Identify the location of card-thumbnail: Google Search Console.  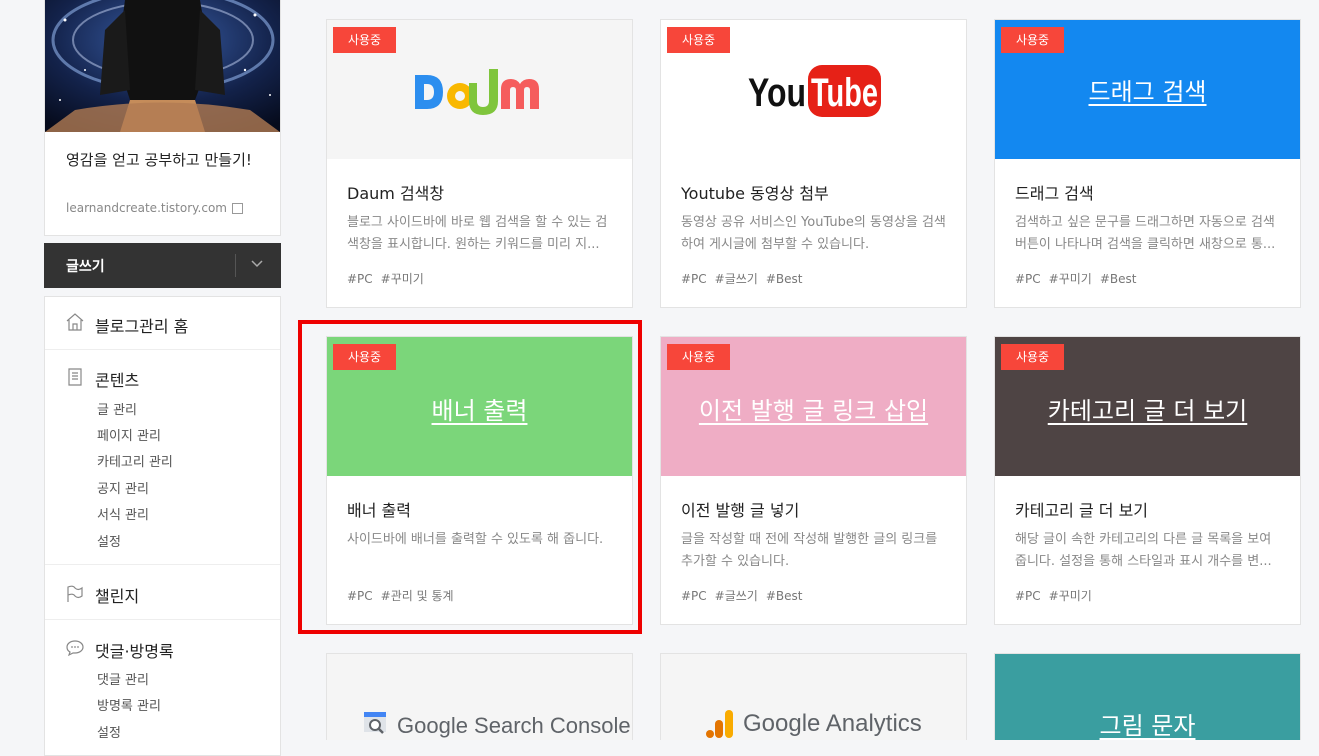
(479, 697).